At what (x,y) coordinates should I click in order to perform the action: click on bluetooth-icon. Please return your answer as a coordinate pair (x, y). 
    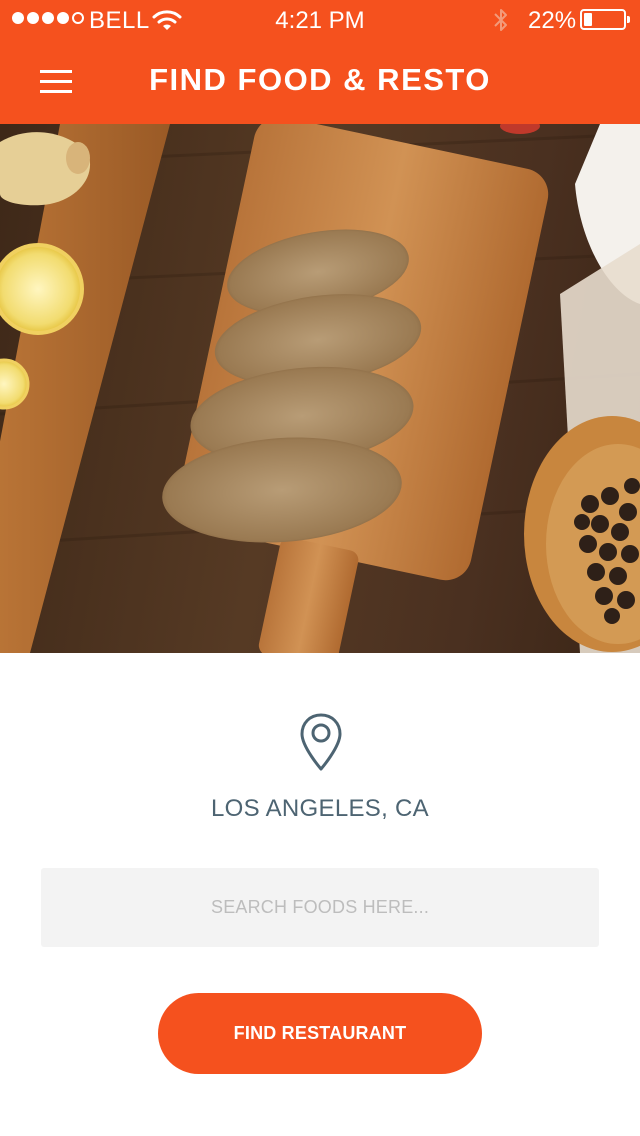
    Looking at the image, I should click on (500, 20).